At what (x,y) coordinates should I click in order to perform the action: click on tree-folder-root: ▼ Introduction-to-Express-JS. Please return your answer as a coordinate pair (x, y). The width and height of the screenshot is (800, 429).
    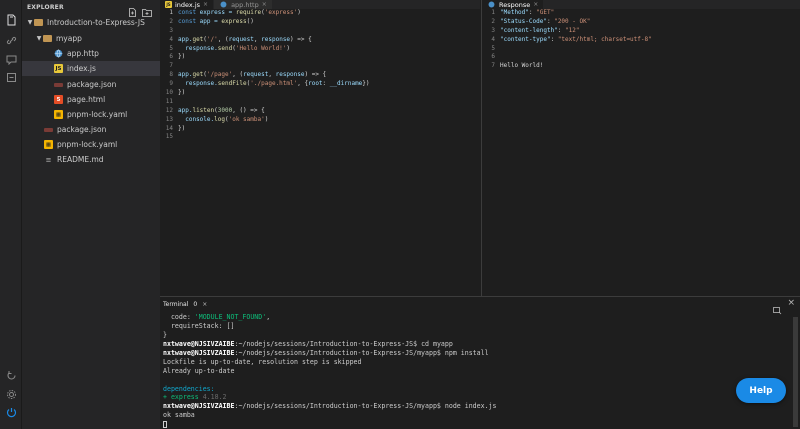
    Looking at the image, I should click on (91, 22).